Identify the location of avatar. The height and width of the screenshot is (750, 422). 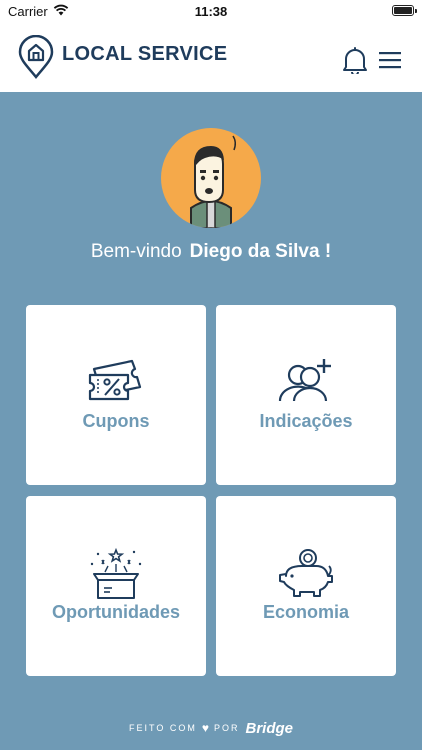
(211, 178).